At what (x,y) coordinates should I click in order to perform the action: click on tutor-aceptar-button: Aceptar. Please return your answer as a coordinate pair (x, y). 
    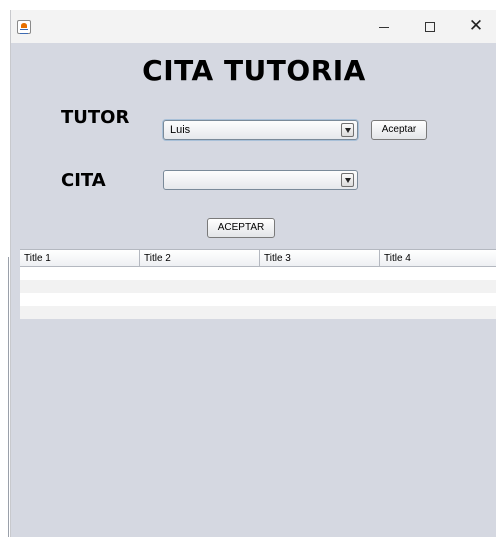
    Looking at the image, I should click on (399, 130).